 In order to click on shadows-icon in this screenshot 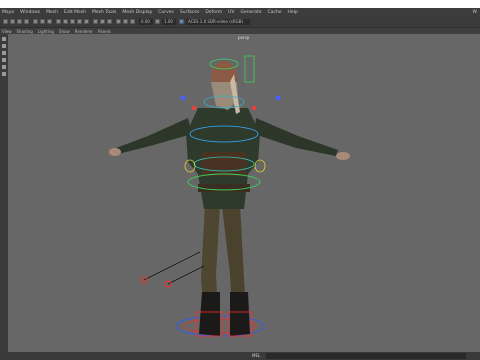, I will do `click(95, 21)`.